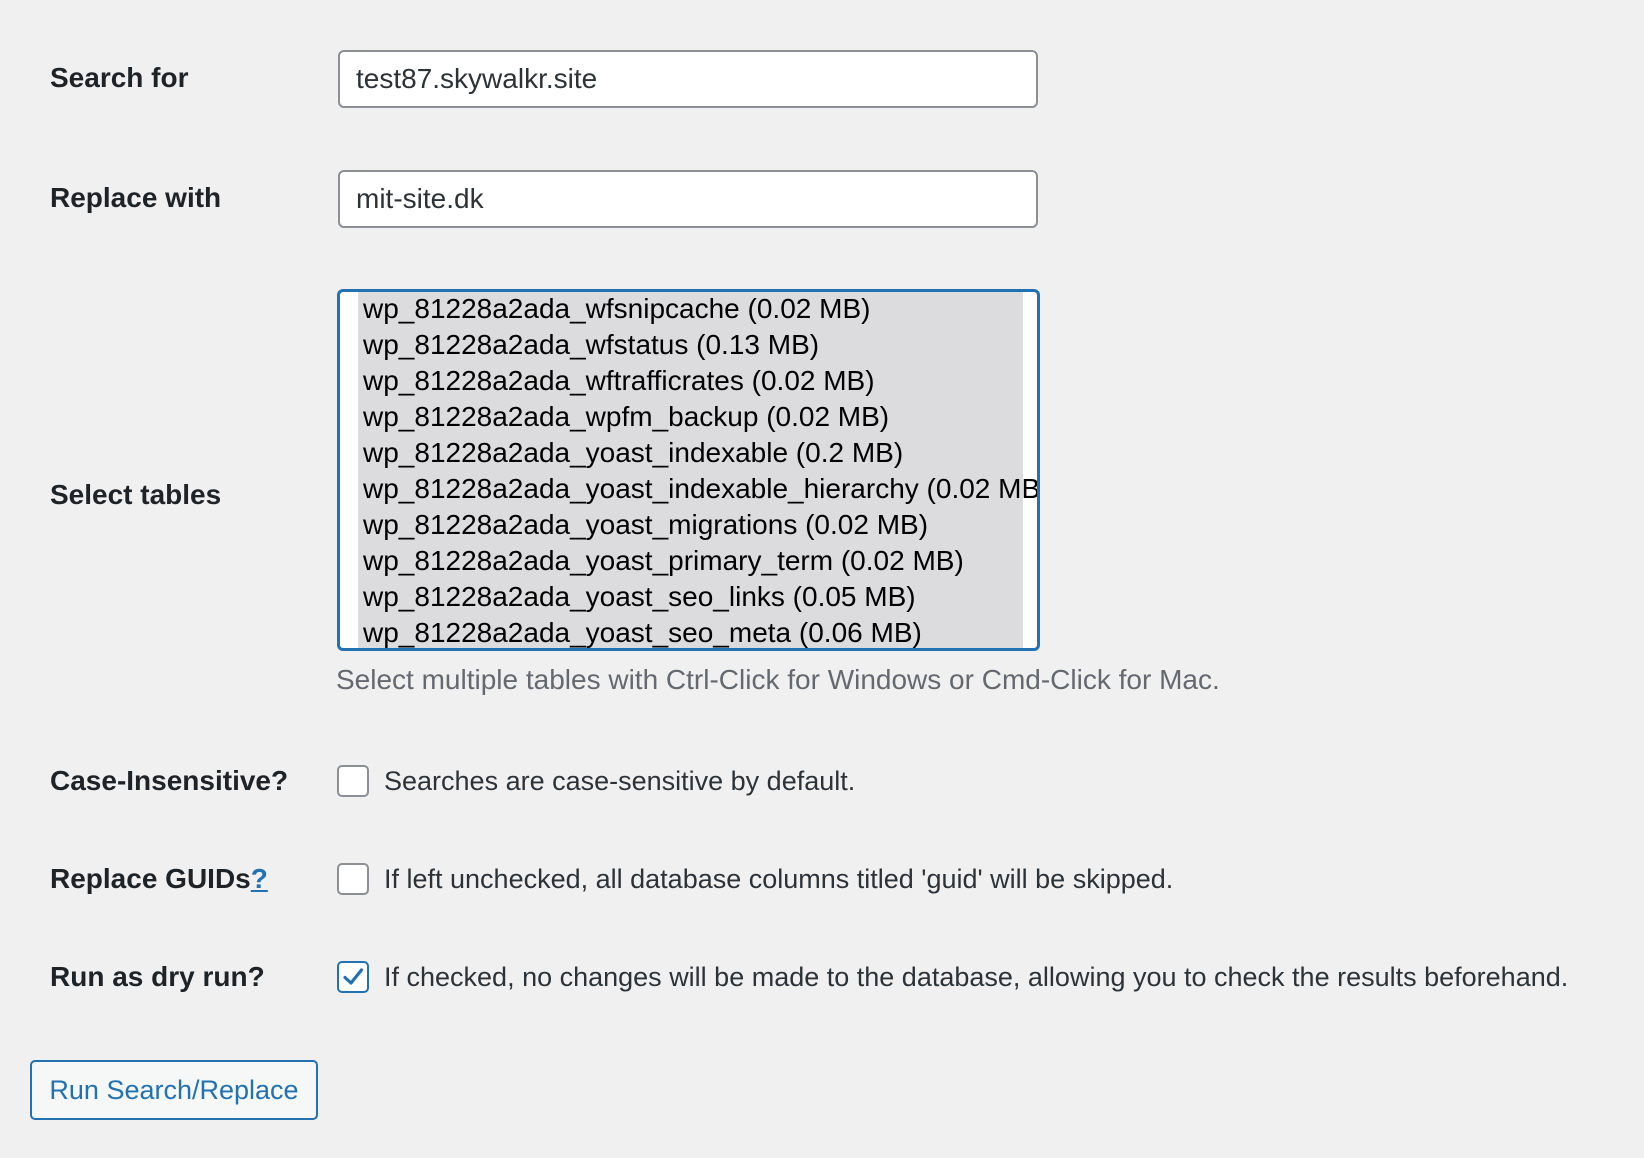 This screenshot has width=1644, height=1158. What do you see at coordinates (353, 879) in the screenshot?
I see `replace-guids-checkbox` at bounding box center [353, 879].